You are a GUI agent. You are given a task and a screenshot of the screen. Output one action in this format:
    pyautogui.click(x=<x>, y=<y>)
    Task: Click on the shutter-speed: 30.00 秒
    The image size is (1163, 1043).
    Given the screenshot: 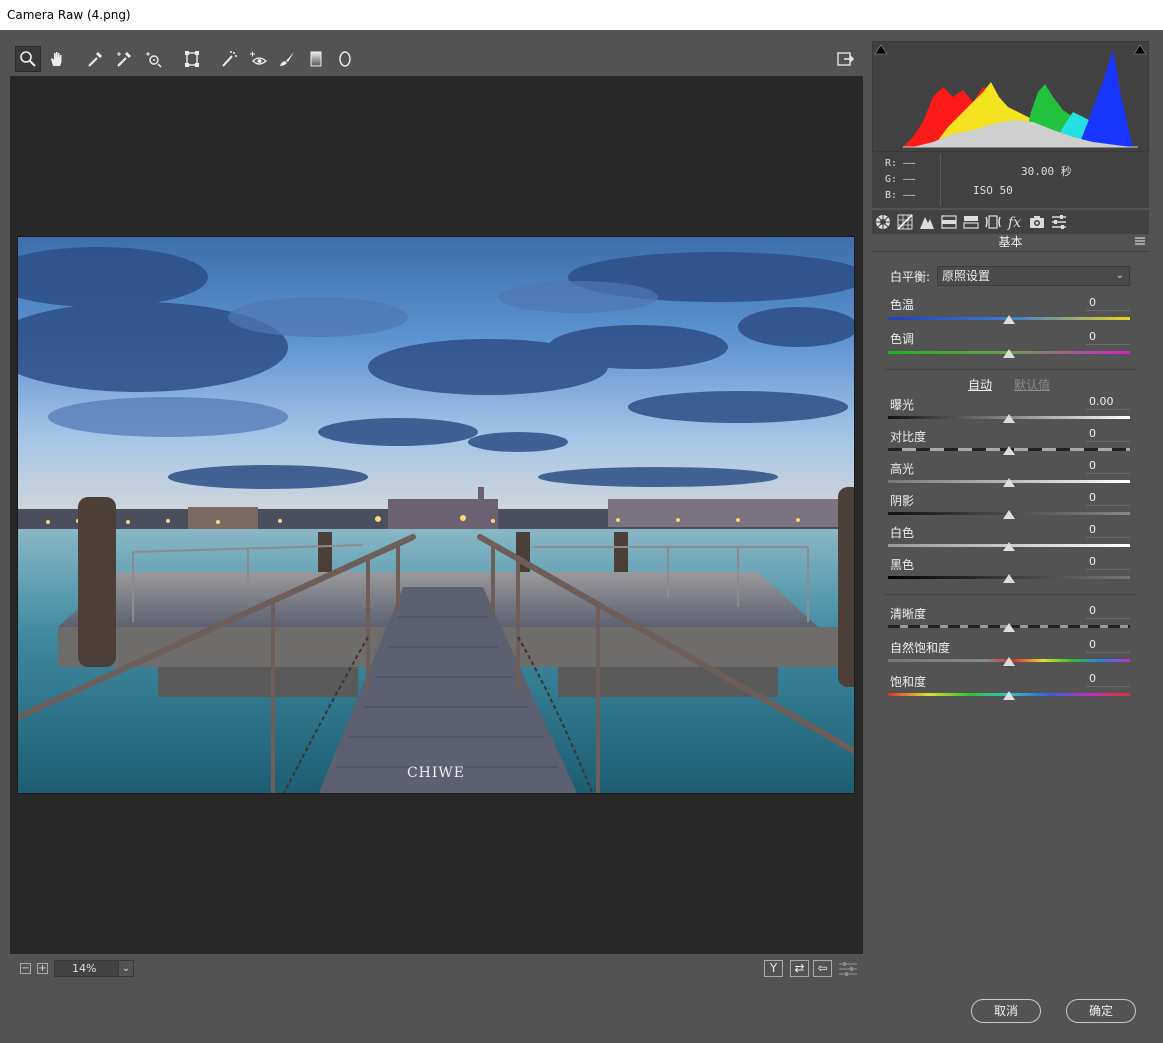 What is the action you would take?
    pyautogui.click(x=1046, y=171)
    